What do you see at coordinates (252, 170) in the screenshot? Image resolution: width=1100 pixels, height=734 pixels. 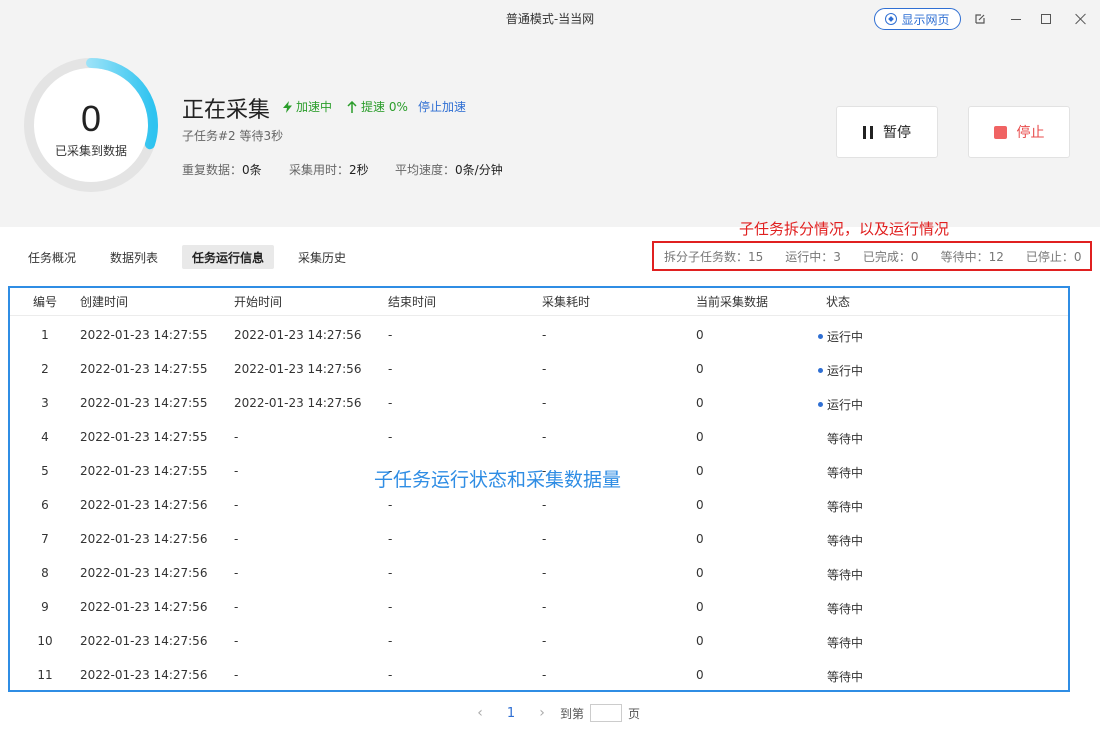 I see `duplicate-value: 0条` at bounding box center [252, 170].